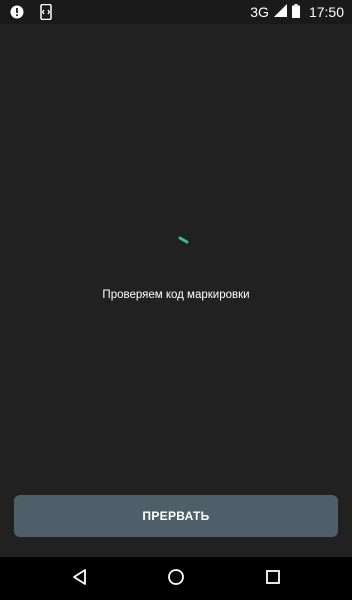  Describe the element at coordinates (176, 12) in the screenshot. I see `status-bar: 3G 17:50` at that location.